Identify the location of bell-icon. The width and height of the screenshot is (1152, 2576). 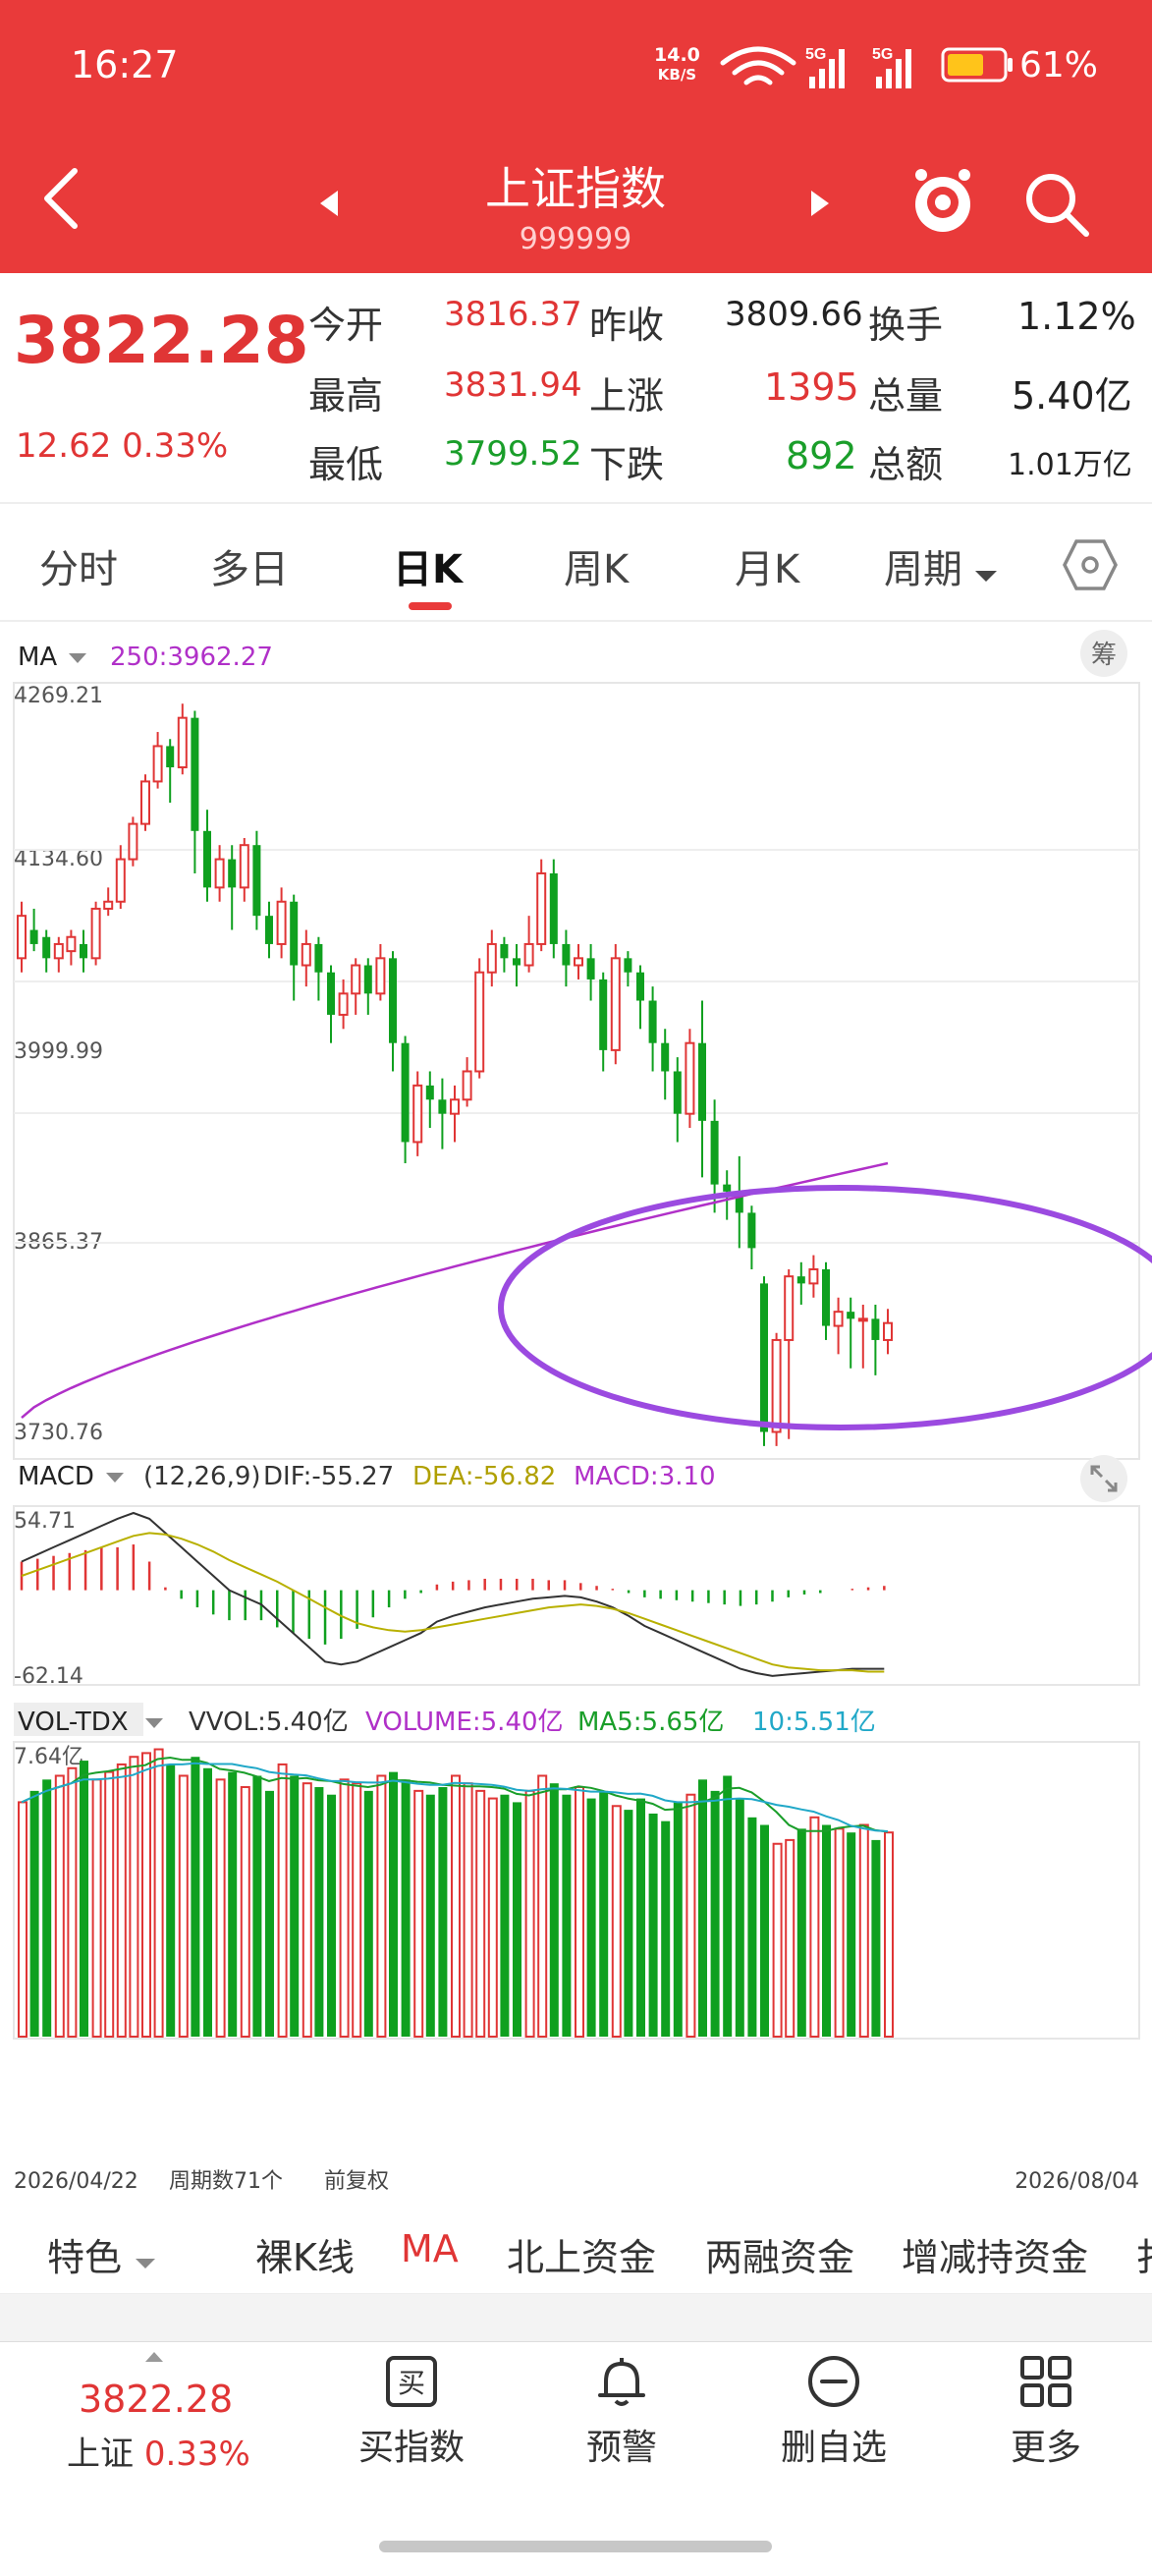
(621, 2382).